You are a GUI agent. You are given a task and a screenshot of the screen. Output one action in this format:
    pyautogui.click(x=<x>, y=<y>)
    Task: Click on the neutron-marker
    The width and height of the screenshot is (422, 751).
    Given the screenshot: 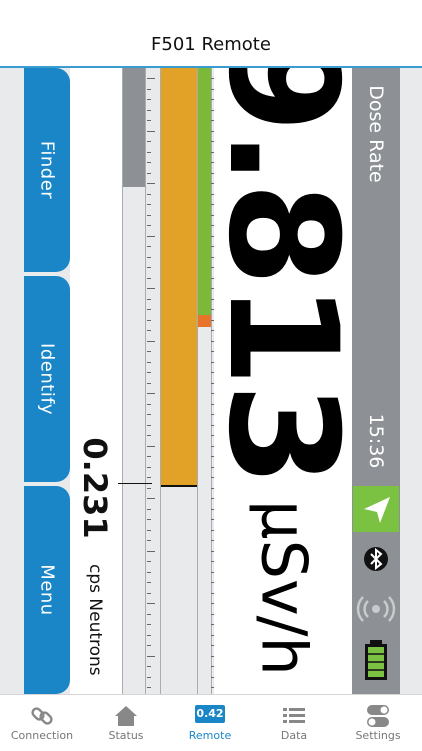 What is the action you would take?
    pyautogui.click(x=135, y=483)
    